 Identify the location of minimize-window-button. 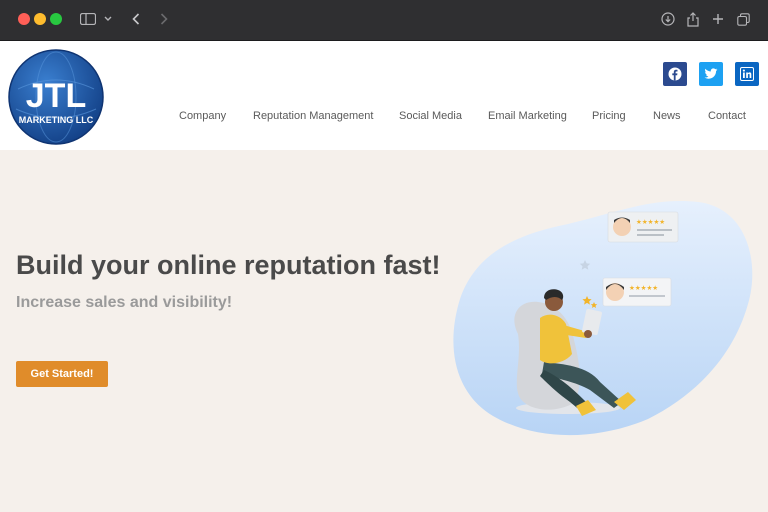
(40, 19).